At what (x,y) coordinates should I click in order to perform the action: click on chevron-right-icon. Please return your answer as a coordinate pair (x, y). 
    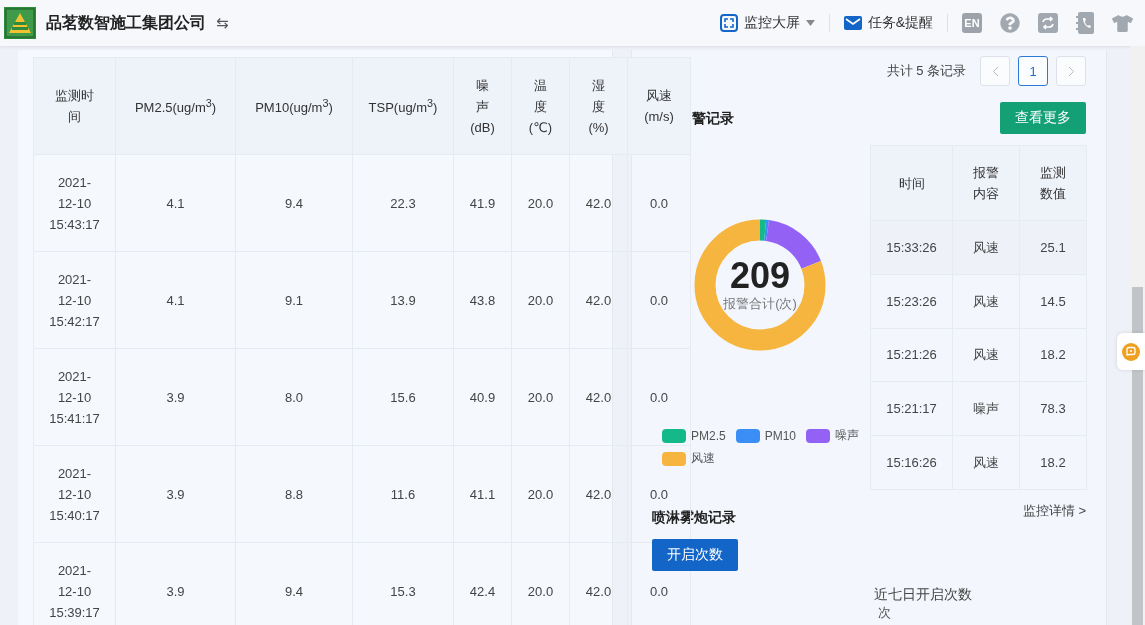
    Looking at the image, I should click on (1071, 71).